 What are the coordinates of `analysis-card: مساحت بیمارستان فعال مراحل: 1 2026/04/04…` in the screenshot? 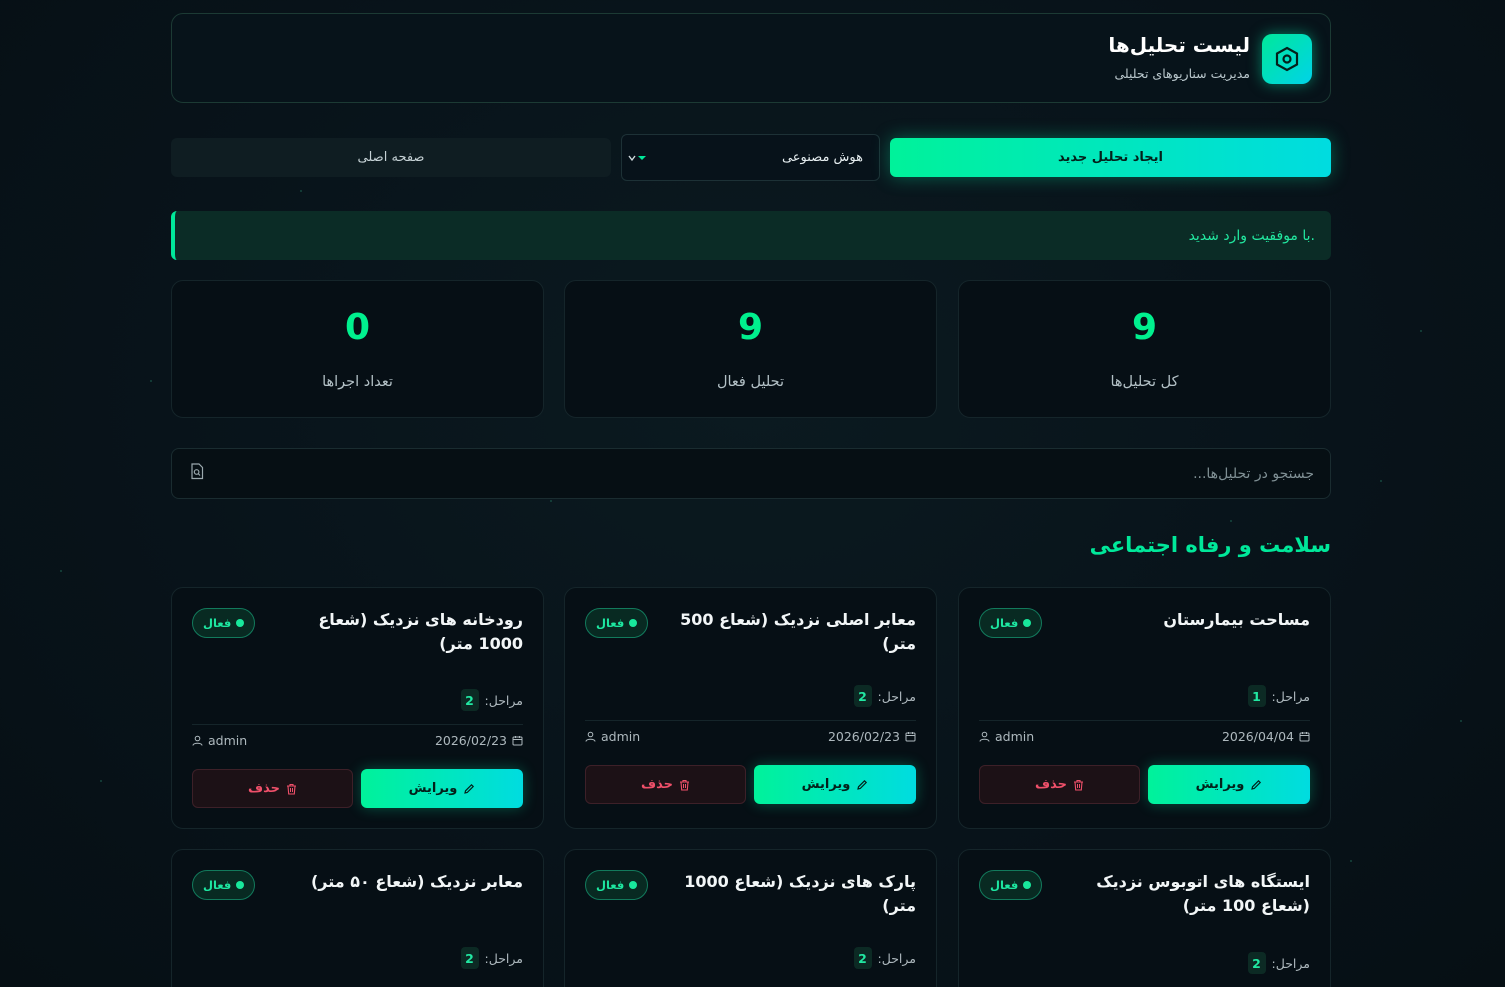 It's located at (1144, 708).